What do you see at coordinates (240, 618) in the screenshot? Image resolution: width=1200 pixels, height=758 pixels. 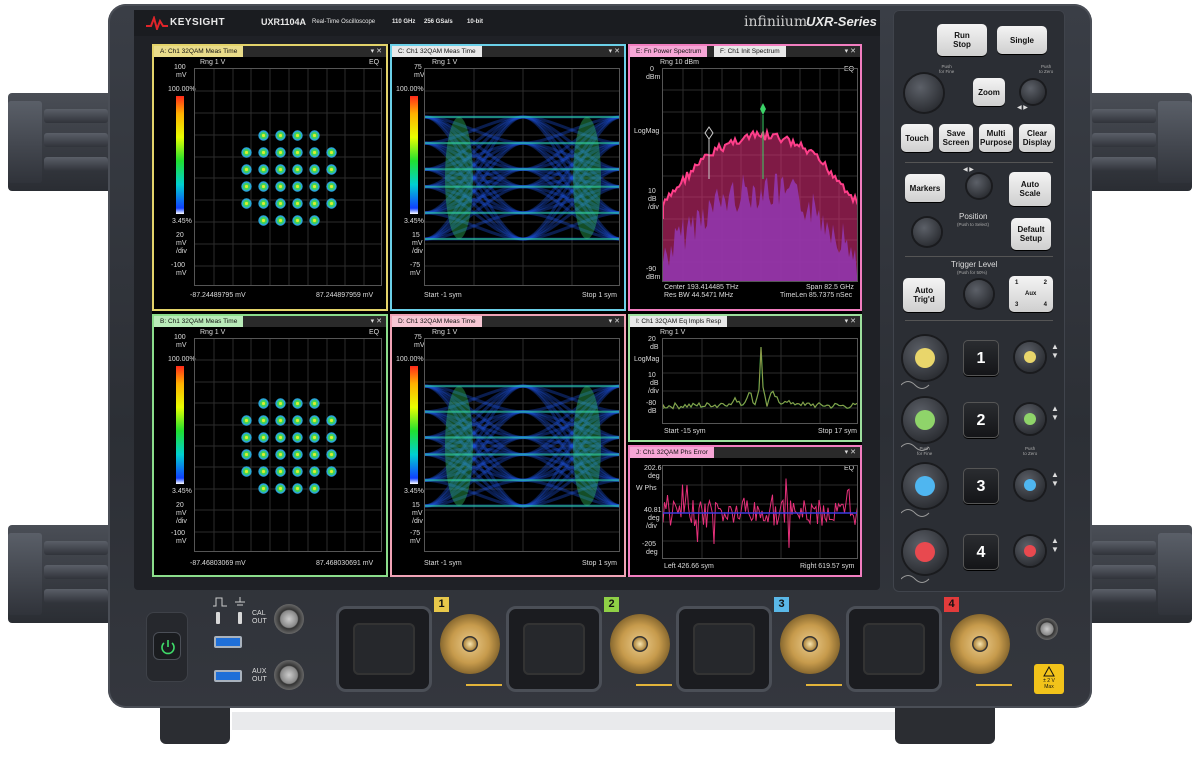 I see `ground-pin` at bounding box center [240, 618].